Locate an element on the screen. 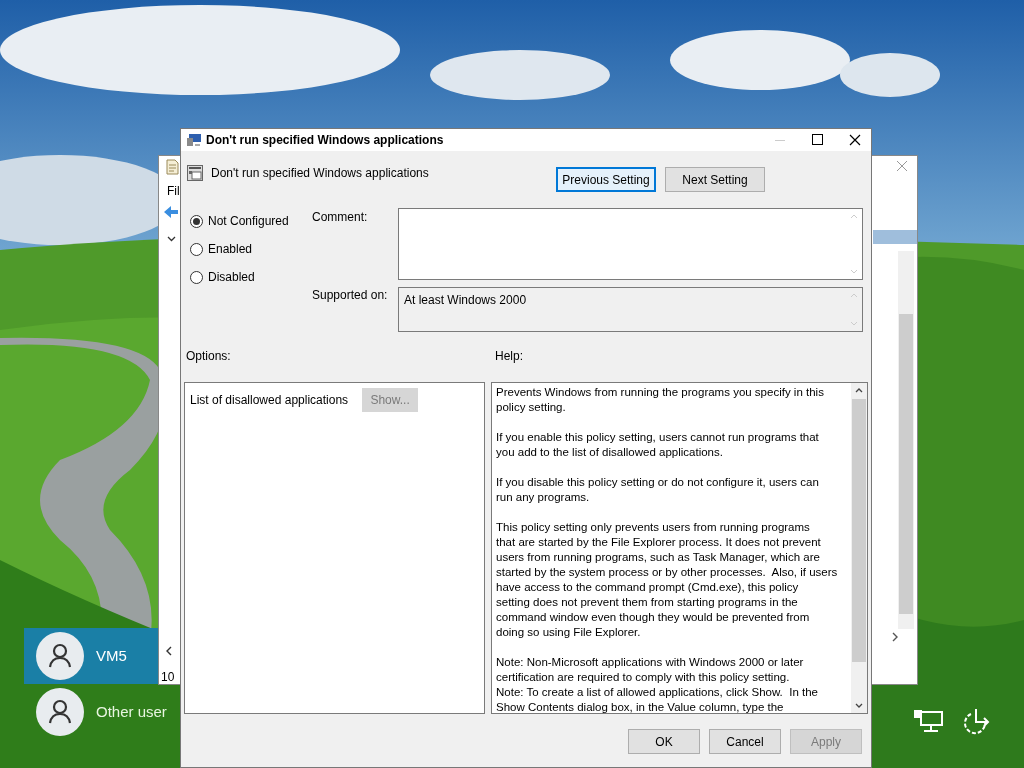 The height and width of the screenshot is (768, 1024). help-text: certification are required to comply with this policy setting. is located at coordinates (643, 677).